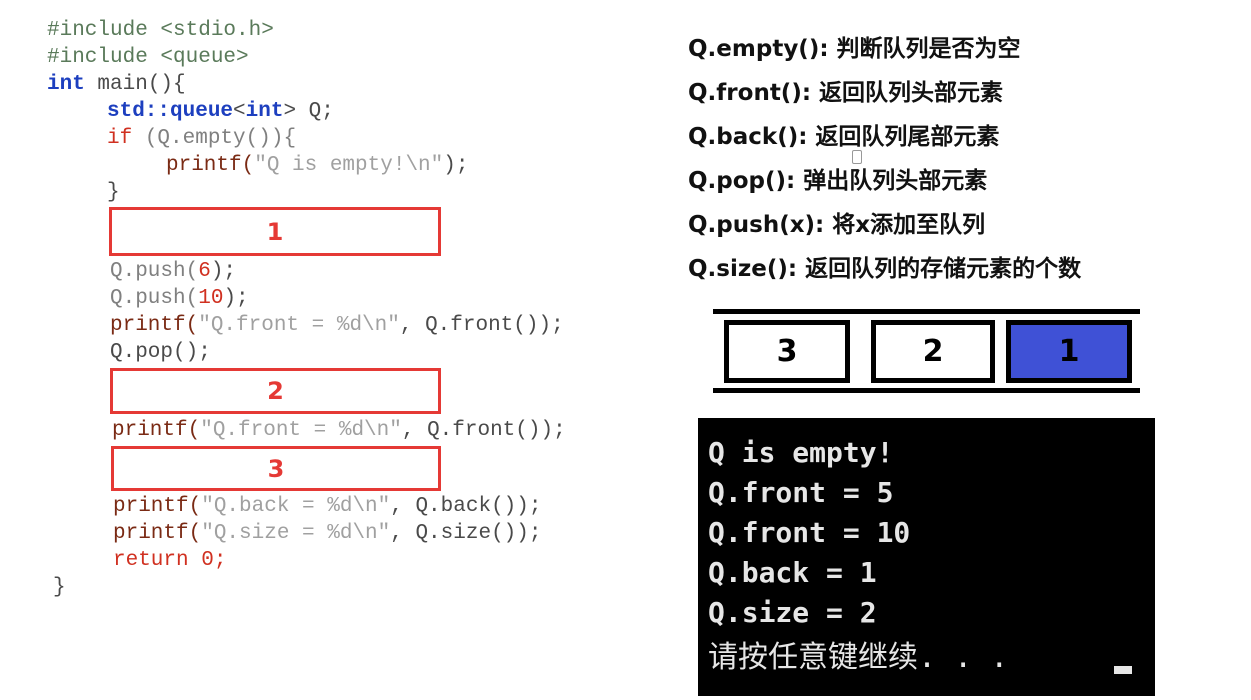 Image resolution: width=1251 pixels, height=700 pixels. Describe the element at coordinates (349, 165) in the screenshot. I see `string-literal: "Q is empty!\n"` at that location.